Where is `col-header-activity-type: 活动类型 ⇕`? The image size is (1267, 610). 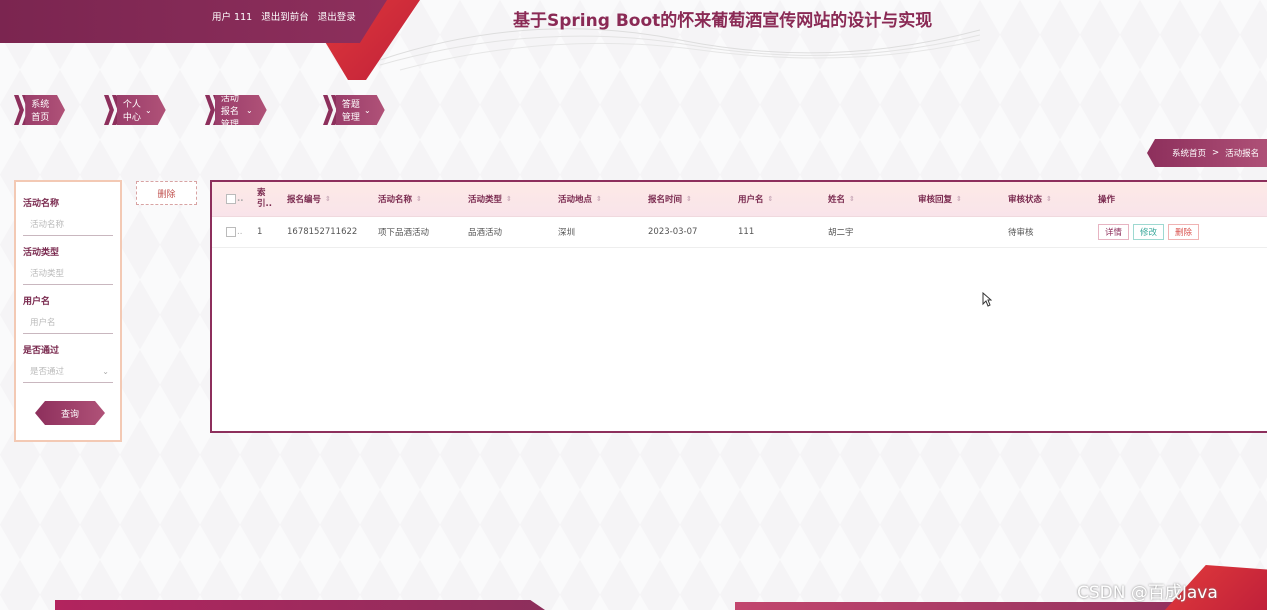 col-header-activity-type: 活动类型 ⇕ is located at coordinates (490, 199).